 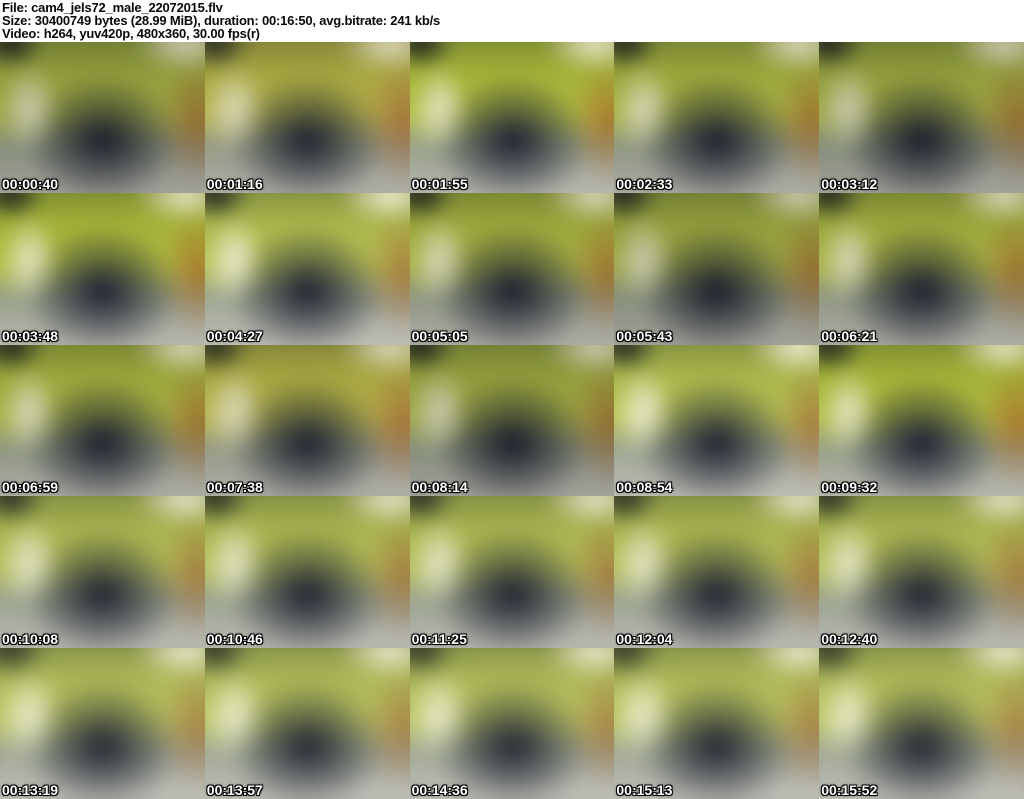 I want to click on video-thumbnail: 00:02:33, so click(x=717, y=118).